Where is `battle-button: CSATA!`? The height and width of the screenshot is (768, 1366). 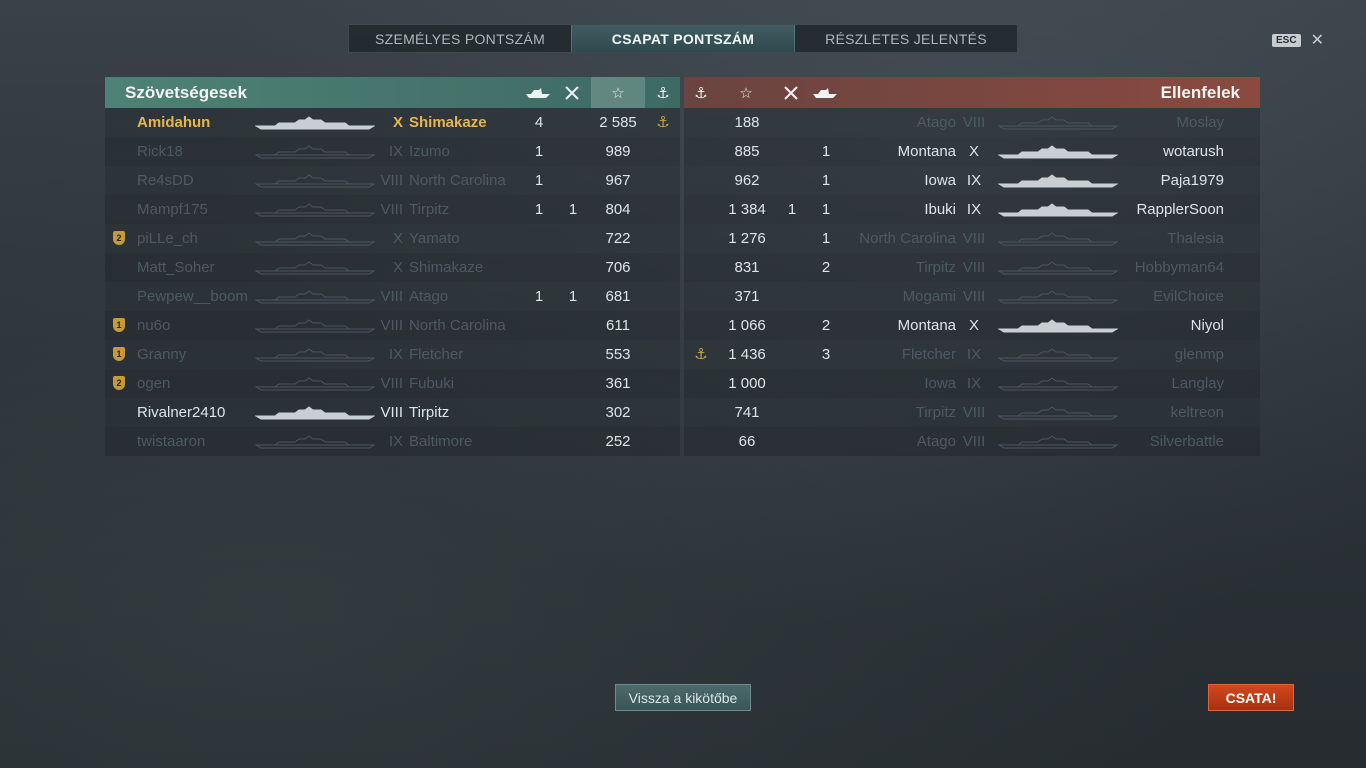 battle-button: CSATA! is located at coordinates (1251, 697).